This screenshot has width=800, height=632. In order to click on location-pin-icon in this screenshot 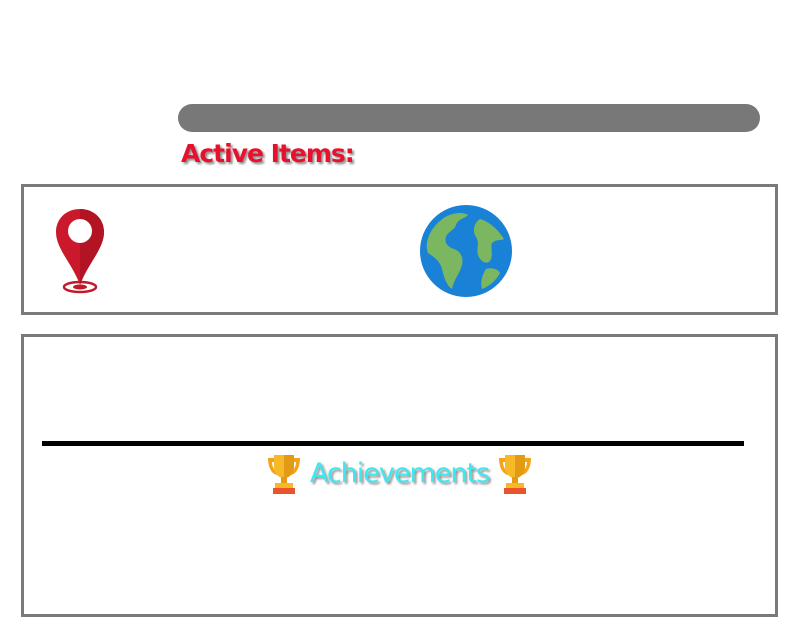, I will do `click(80, 251)`.